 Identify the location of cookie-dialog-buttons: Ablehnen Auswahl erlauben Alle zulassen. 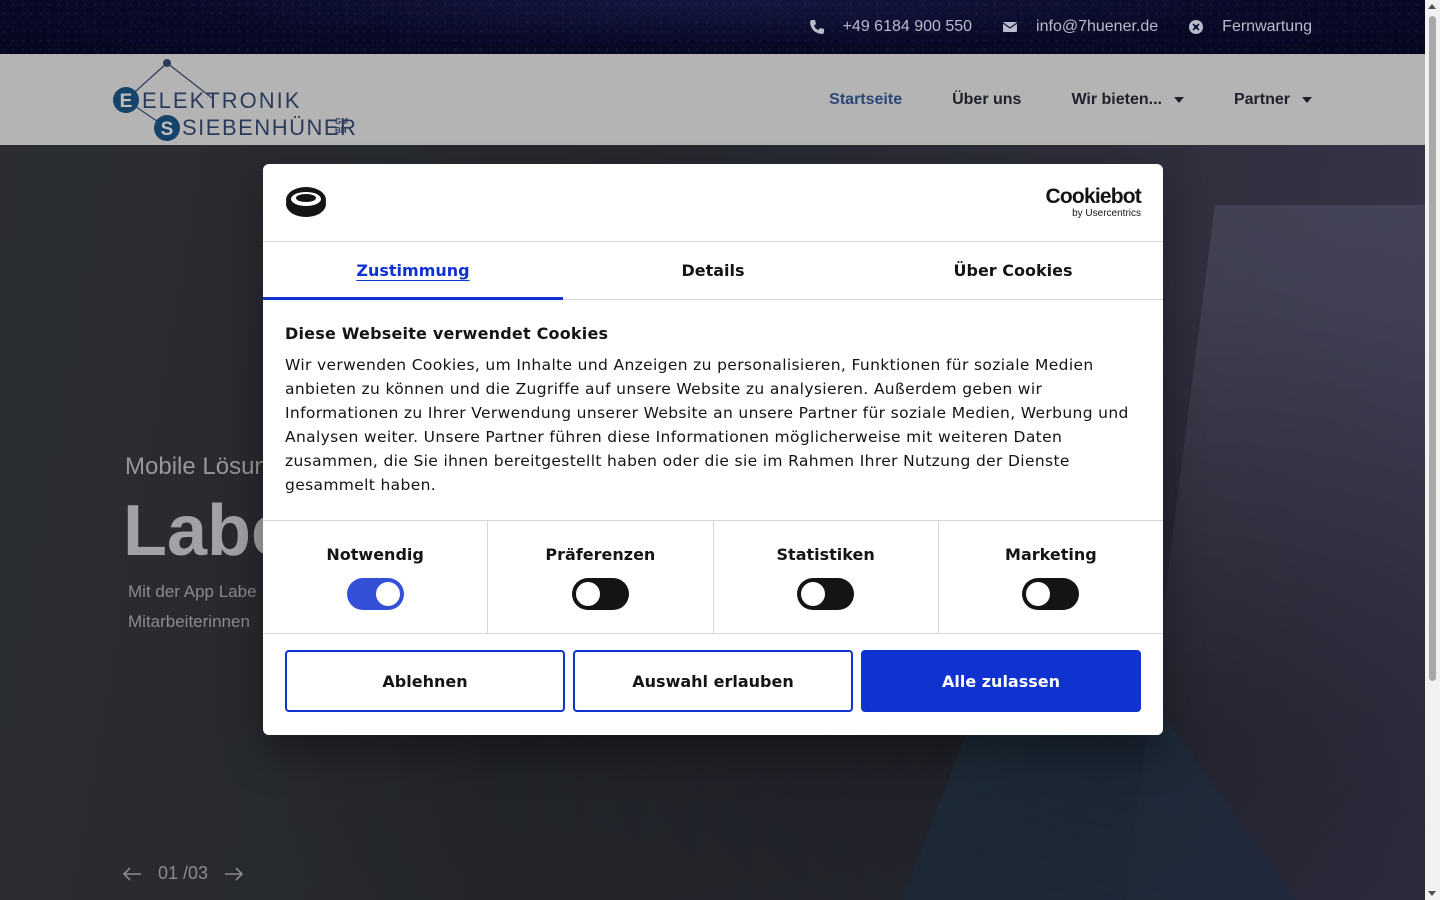
(713, 681).